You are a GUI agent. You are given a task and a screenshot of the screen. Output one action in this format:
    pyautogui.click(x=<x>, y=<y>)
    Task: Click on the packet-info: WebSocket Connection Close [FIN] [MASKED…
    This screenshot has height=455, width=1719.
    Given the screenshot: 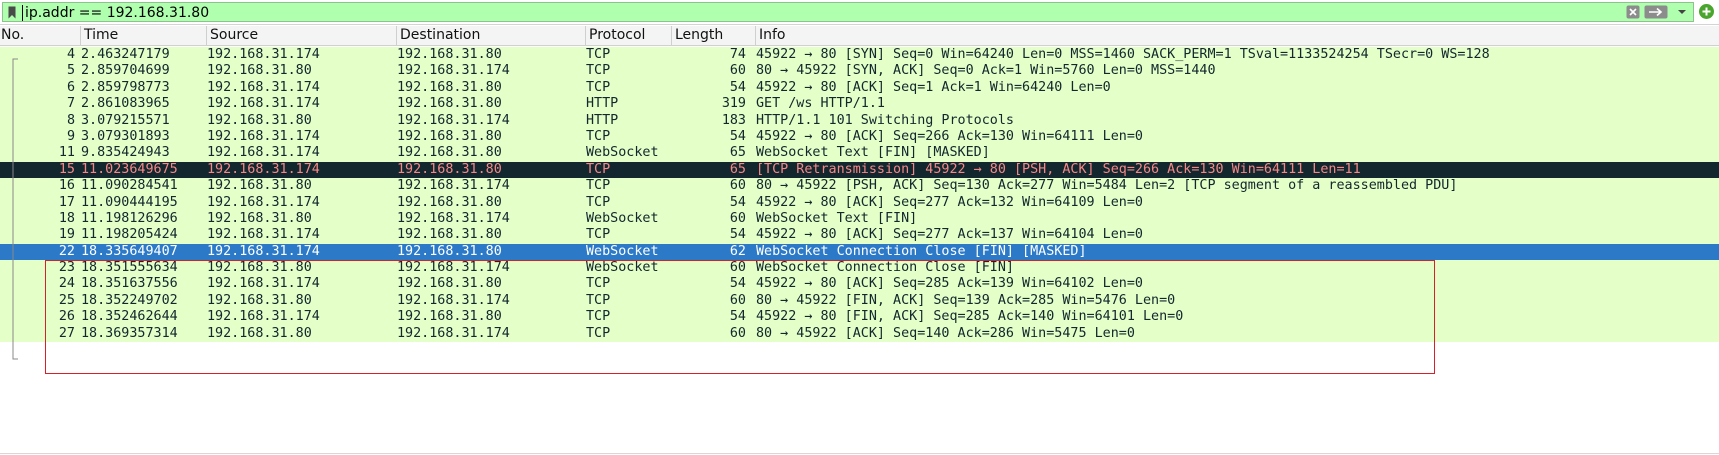 What is the action you would take?
    pyautogui.click(x=921, y=251)
    